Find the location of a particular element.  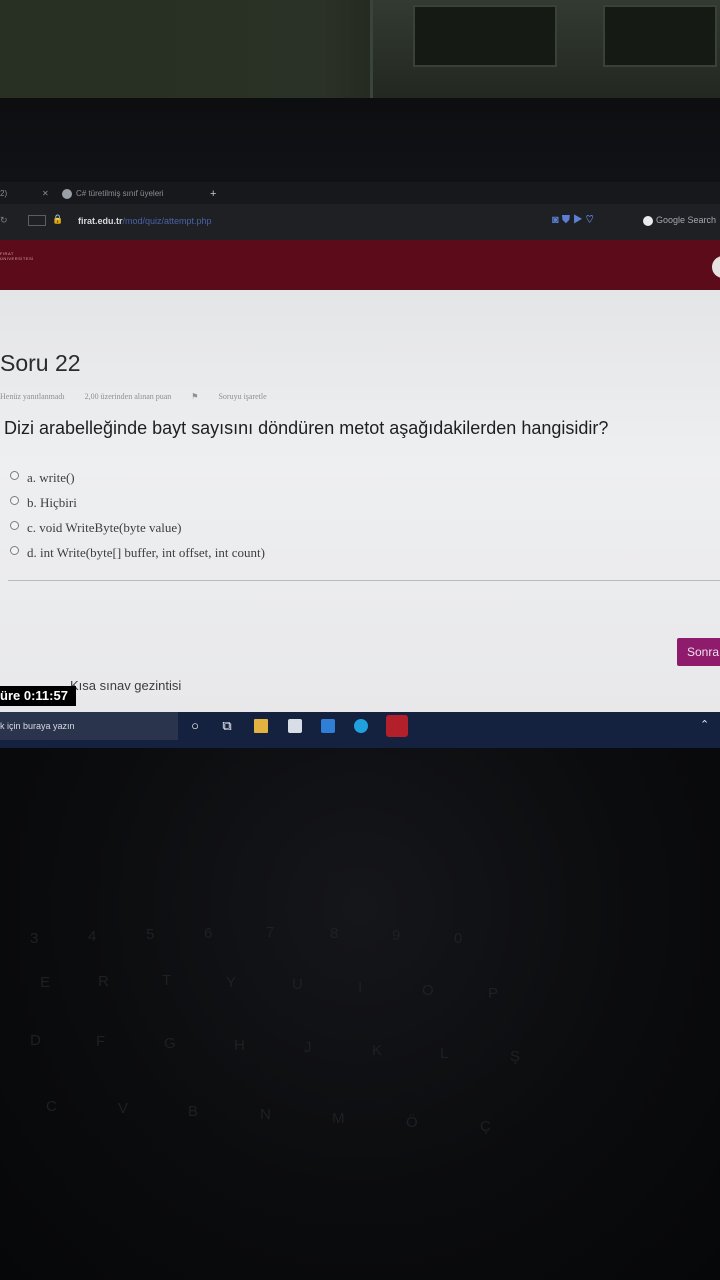

edge-icon is located at coordinates (361, 726).